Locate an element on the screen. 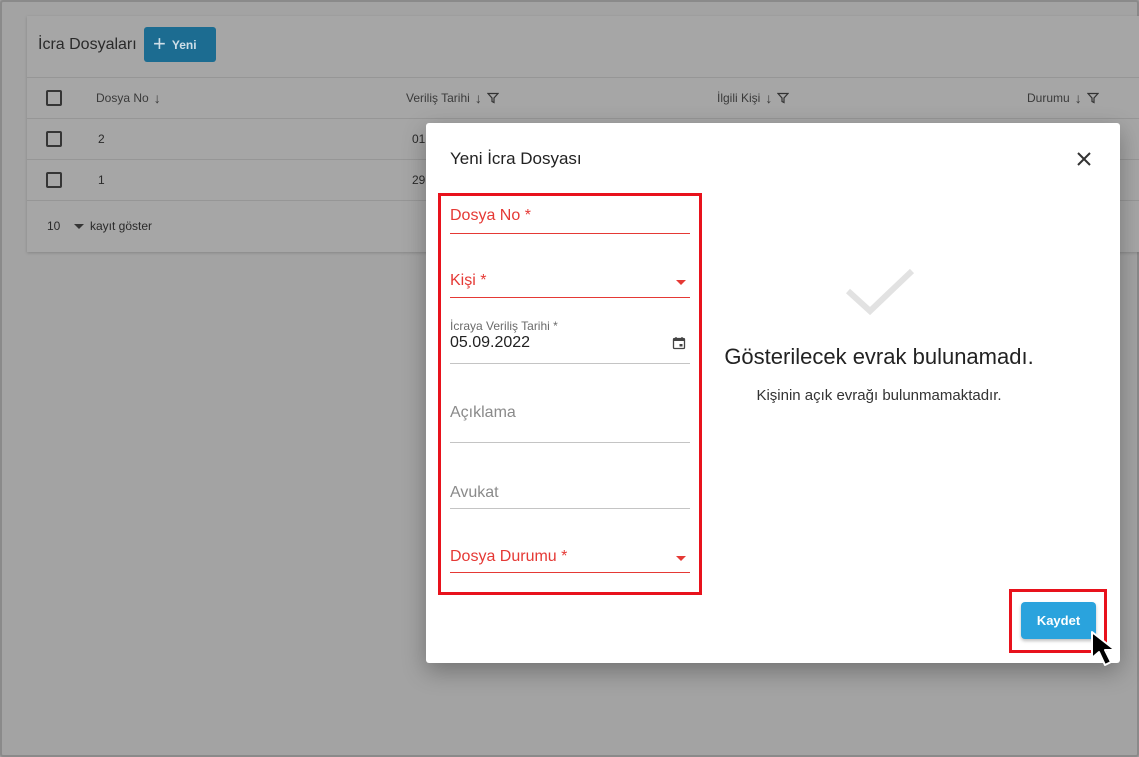  select-all-checkbox is located at coordinates (54, 98).